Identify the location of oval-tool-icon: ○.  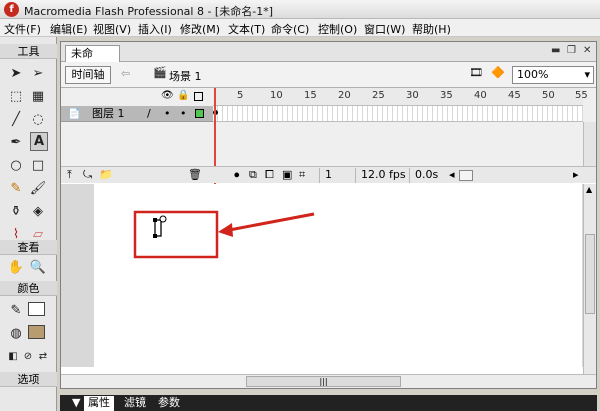
(16, 165).